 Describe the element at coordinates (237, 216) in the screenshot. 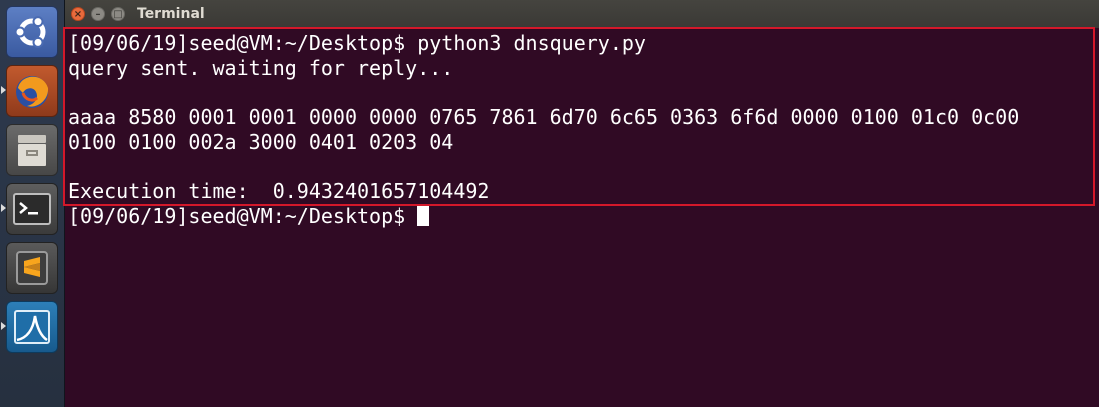

I see `terminal-prompt: [09/06/19]seed@VM:~/Desktop$` at that location.